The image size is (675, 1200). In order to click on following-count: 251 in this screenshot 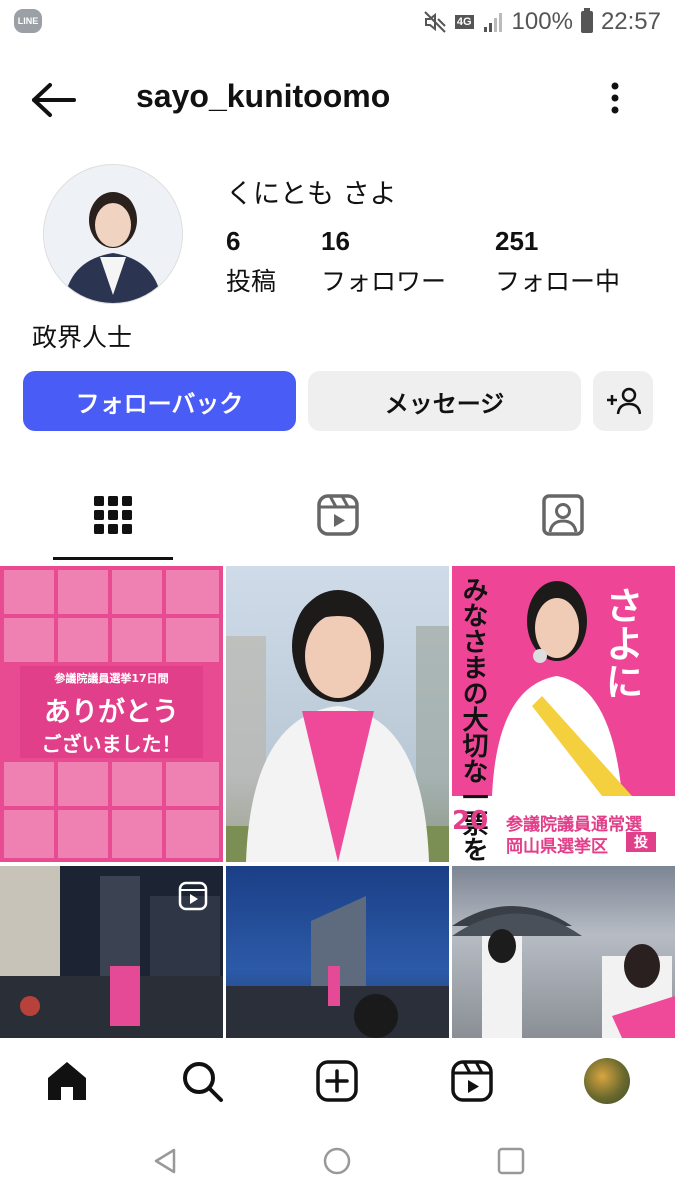, I will do `click(516, 241)`.